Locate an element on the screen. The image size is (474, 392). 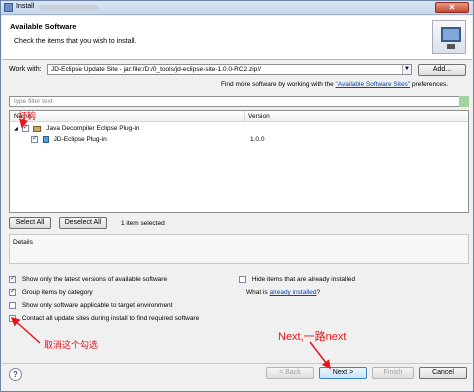
available-sites-link: "Available Software Sites" is located at coordinates (373, 84).